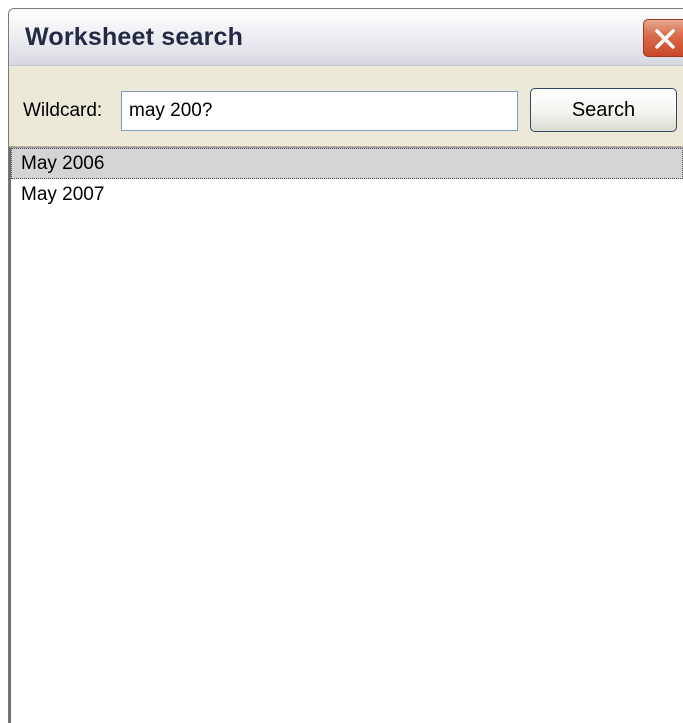  Describe the element at coordinates (347, 163) in the screenshot. I see `result-item: May 2006` at that location.